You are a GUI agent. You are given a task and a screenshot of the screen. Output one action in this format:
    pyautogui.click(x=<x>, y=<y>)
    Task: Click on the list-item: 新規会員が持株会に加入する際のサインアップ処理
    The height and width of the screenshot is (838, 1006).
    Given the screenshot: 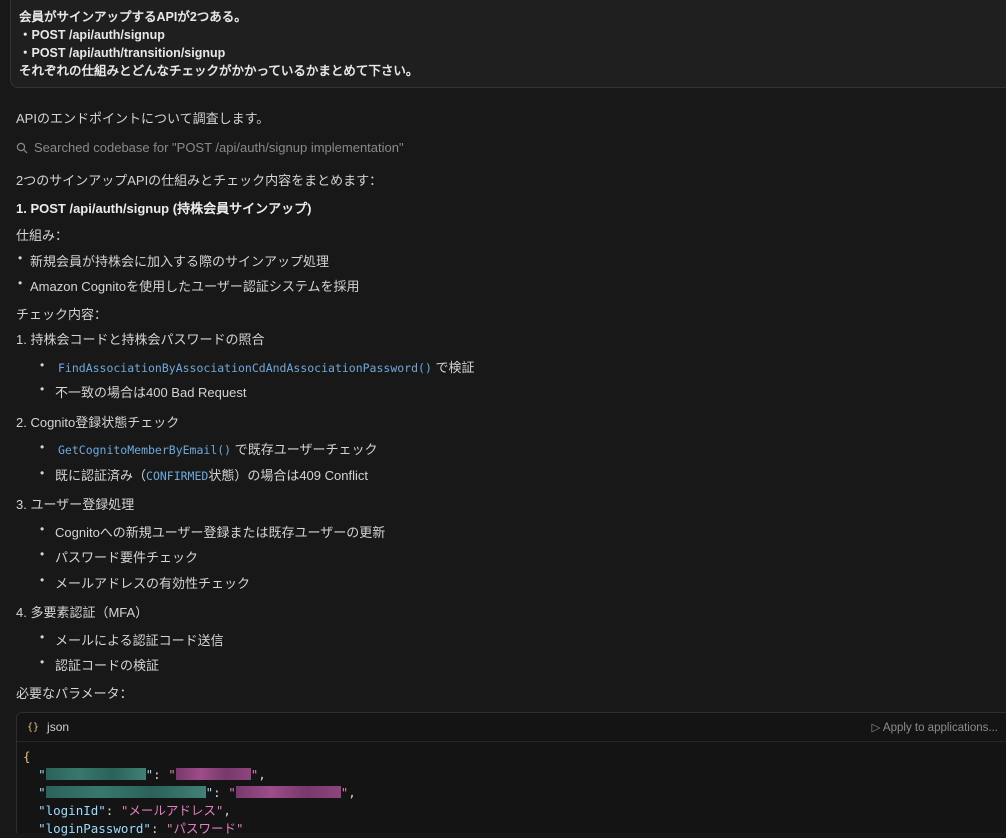 What is the action you would take?
    pyautogui.click(x=180, y=261)
    